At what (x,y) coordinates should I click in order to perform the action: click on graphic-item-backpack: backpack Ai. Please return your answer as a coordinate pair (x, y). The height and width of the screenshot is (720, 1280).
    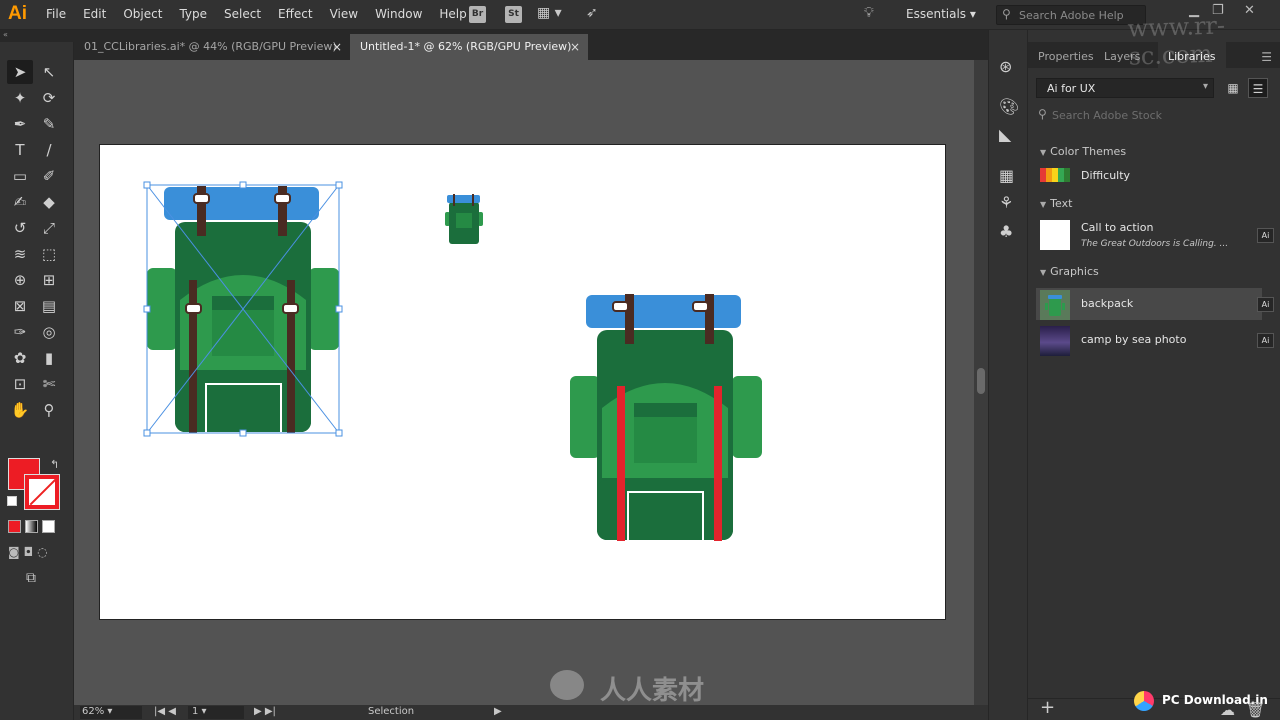
    Looking at the image, I should click on (1155, 304).